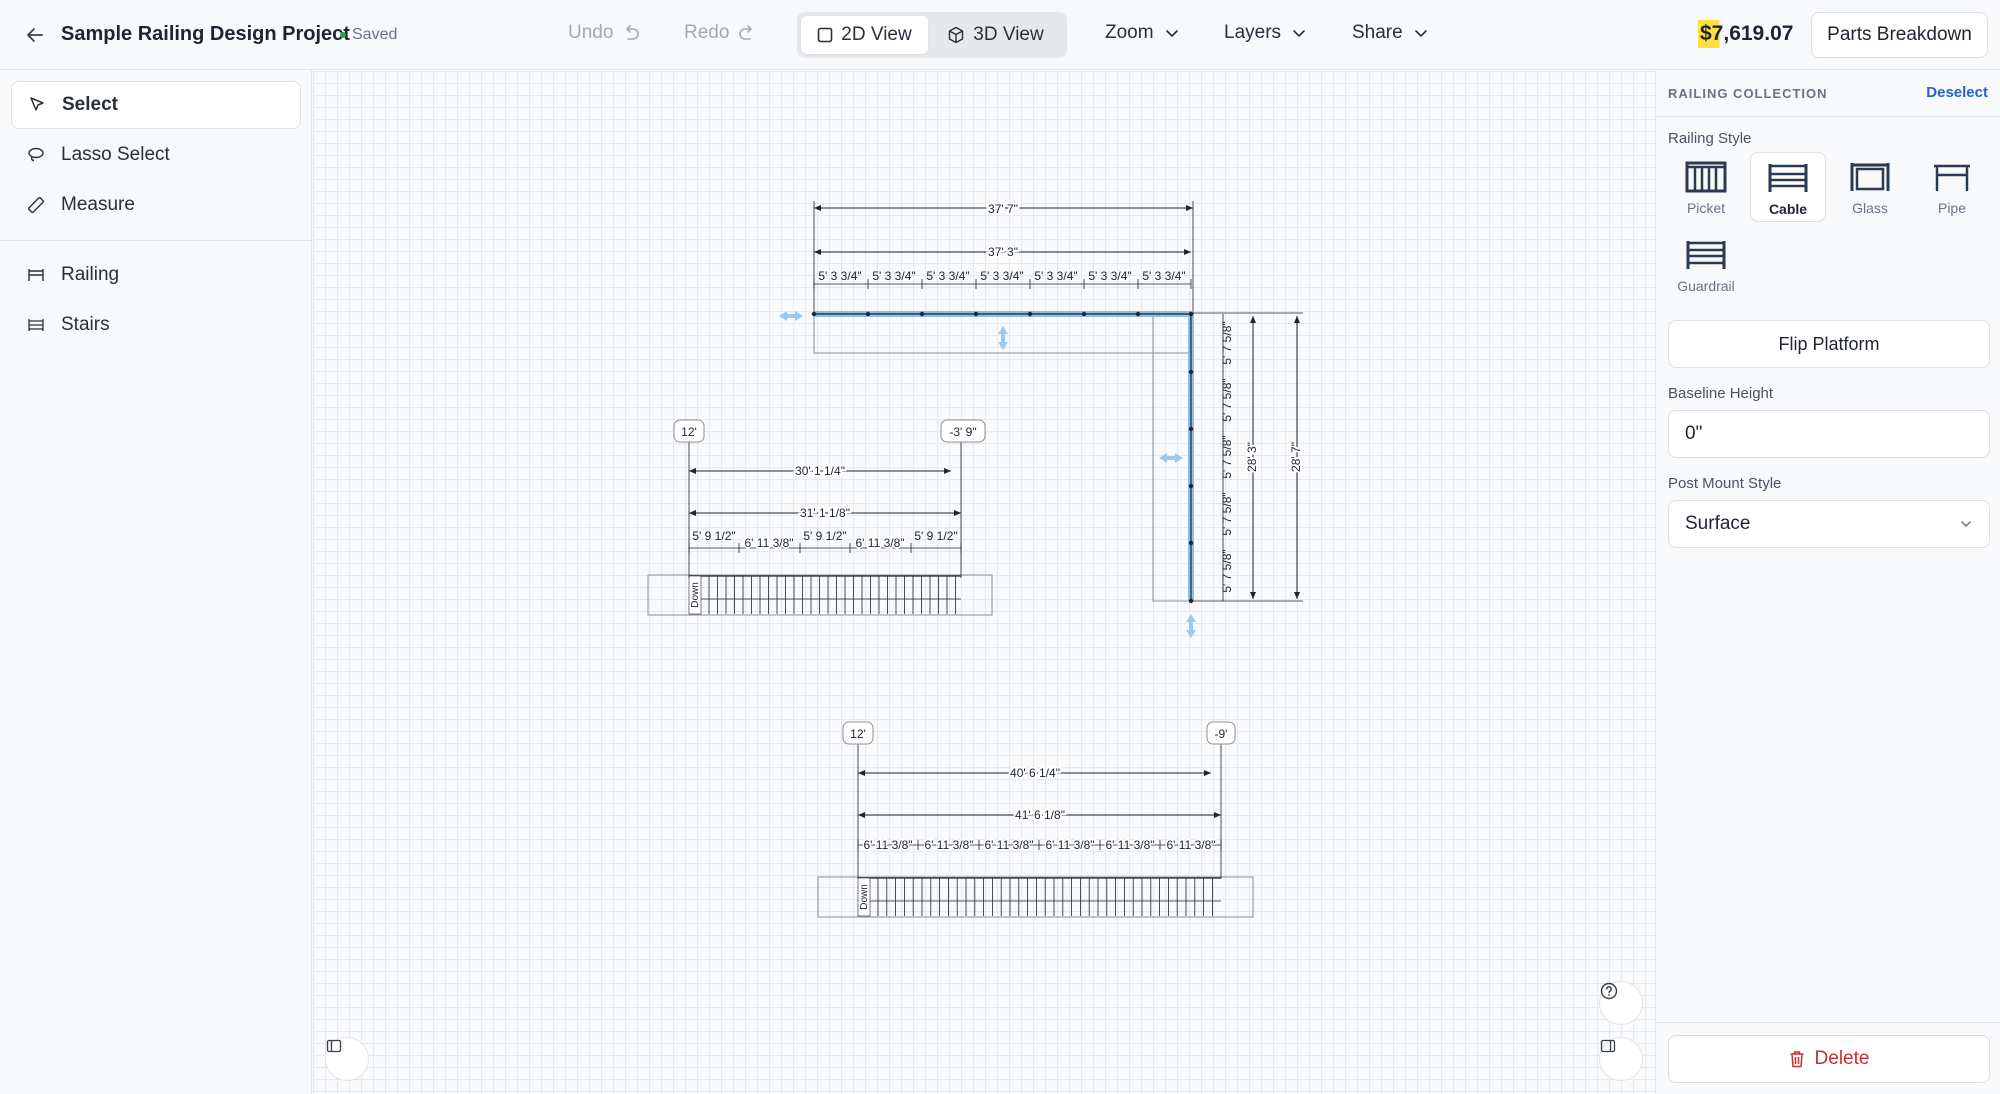  I want to click on tool-select: Select, so click(156, 105).